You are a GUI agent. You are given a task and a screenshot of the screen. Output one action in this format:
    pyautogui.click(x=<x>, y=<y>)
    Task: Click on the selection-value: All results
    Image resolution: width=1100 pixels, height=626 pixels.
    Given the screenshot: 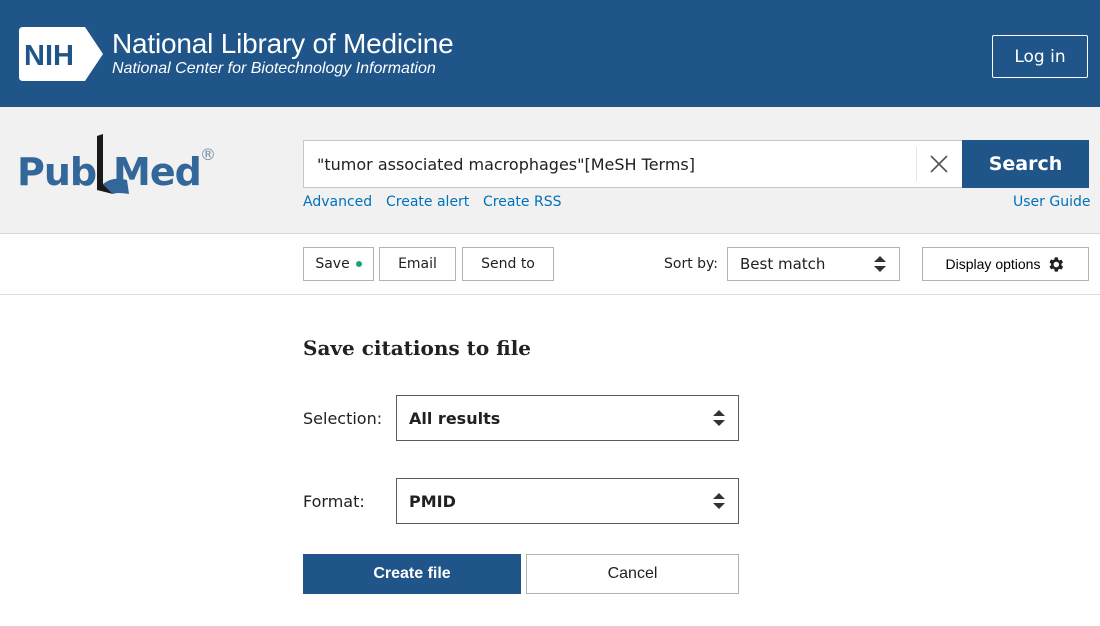 What is the action you would take?
    pyautogui.click(x=455, y=418)
    